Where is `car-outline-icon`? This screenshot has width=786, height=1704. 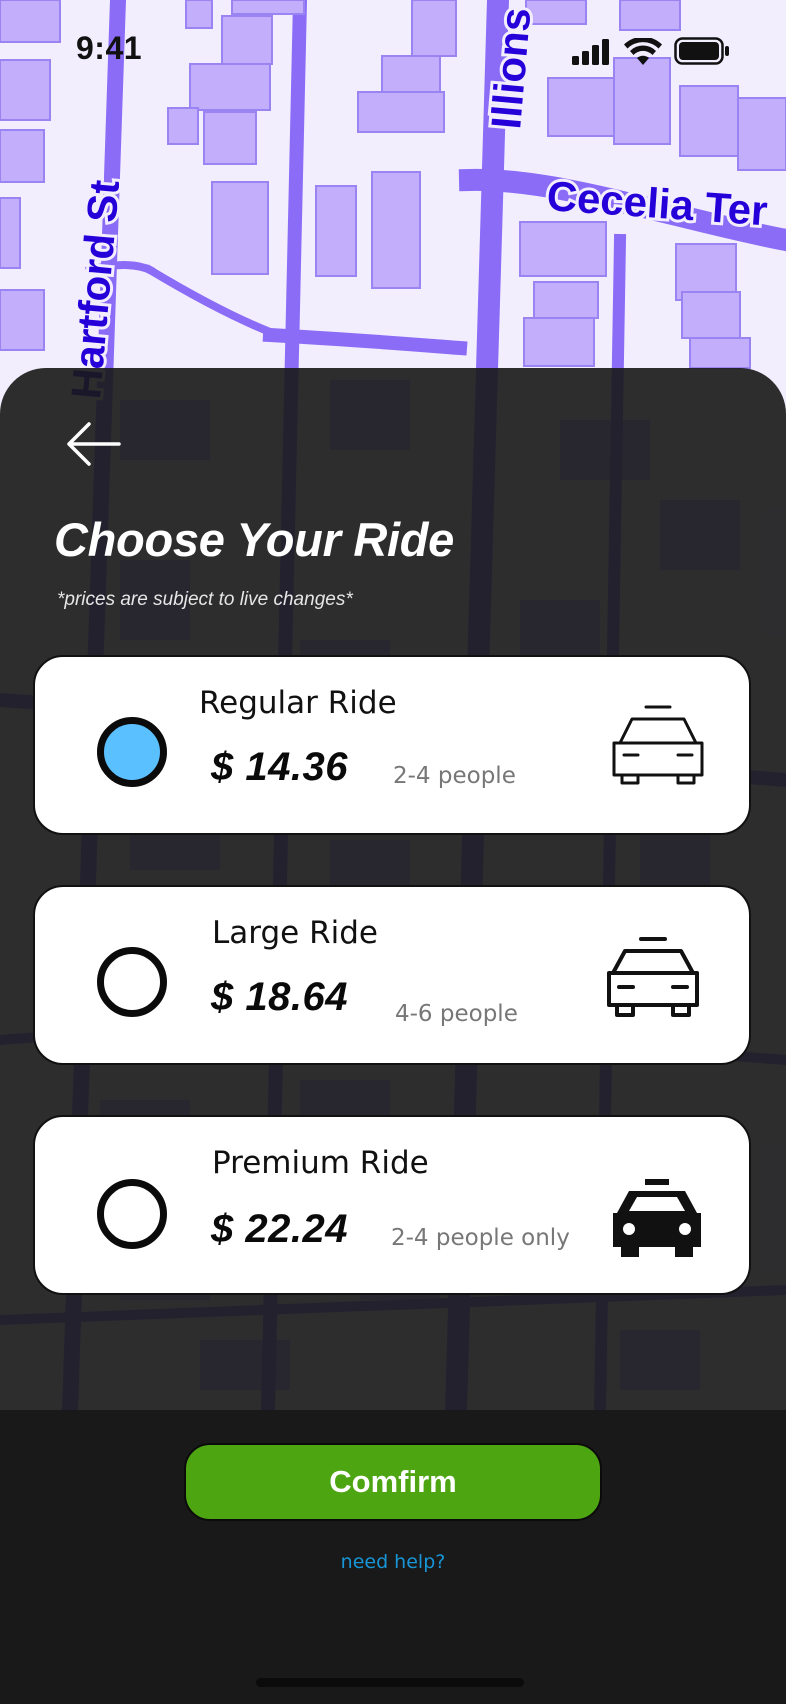 car-outline-icon is located at coordinates (658, 745).